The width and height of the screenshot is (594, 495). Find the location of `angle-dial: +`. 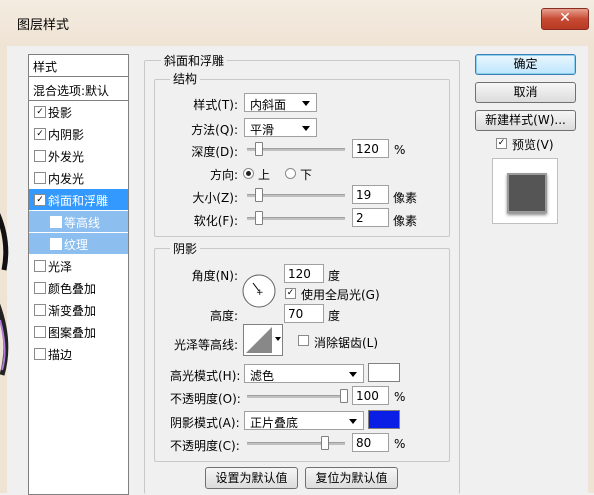

angle-dial: + is located at coordinates (259, 291).